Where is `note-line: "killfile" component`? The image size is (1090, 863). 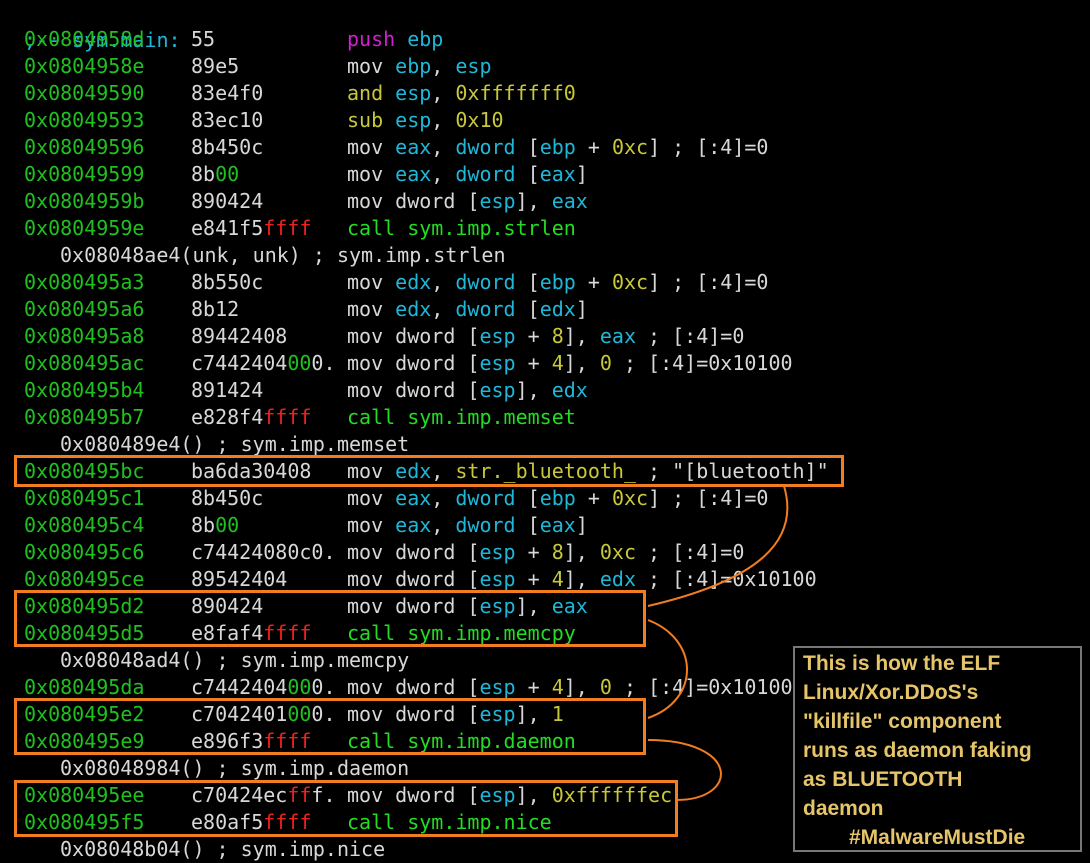
note-line: "killfile" component is located at coordinates (902, 721).